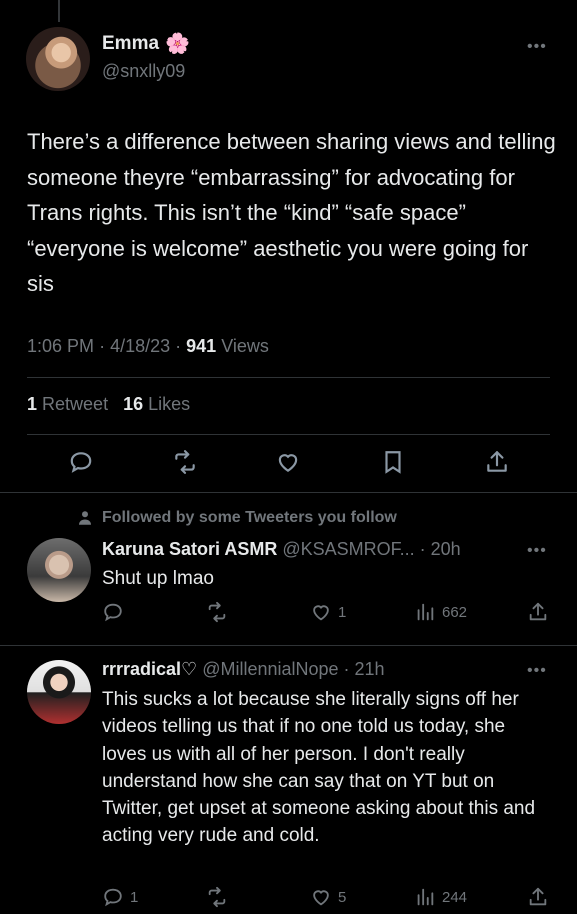 This screenshot has height=914, width=577. Describe the element at coordinates (288, 462) in the screenshot. I see `heart-icon` at that location.